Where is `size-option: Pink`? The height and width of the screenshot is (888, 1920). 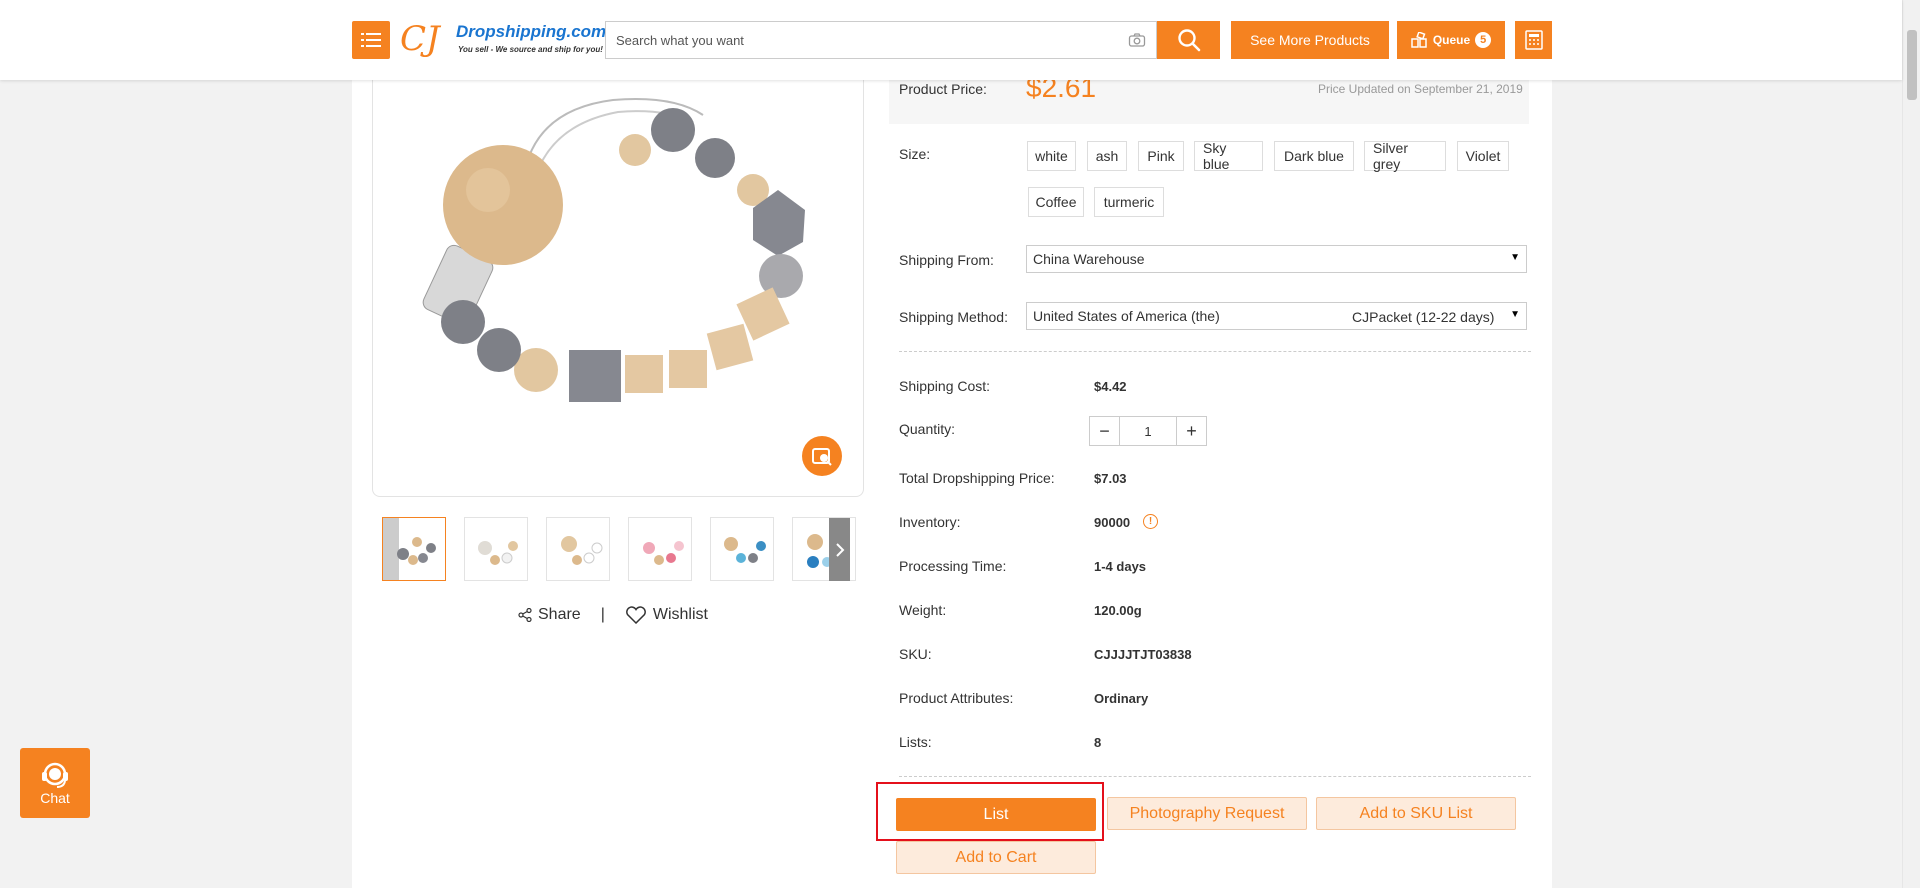 size-option: Pink is located at coordinates (1161, 156).